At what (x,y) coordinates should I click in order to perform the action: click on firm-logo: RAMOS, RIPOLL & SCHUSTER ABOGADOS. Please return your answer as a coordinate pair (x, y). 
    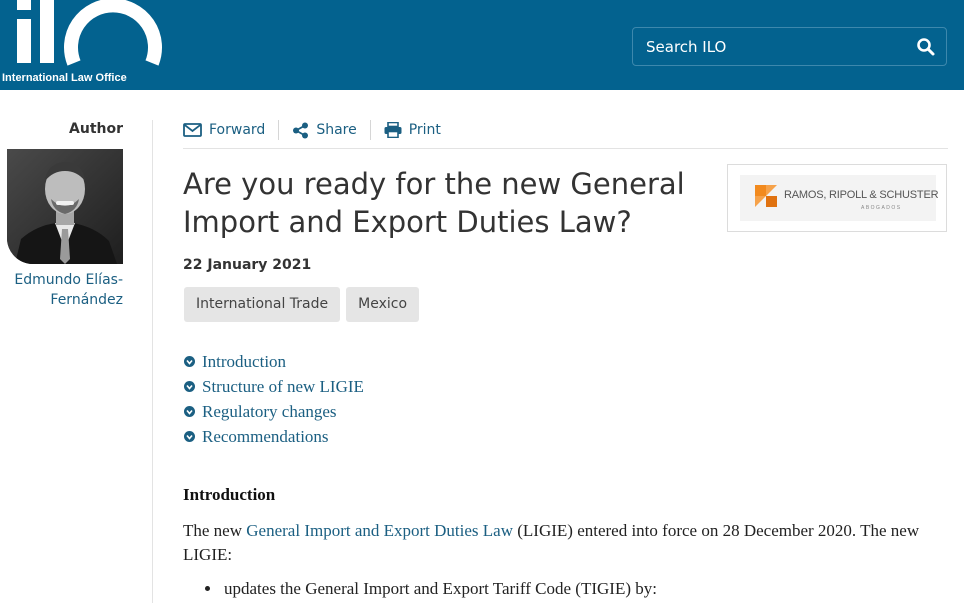
    Looking at the image, I should click on (837, 198).